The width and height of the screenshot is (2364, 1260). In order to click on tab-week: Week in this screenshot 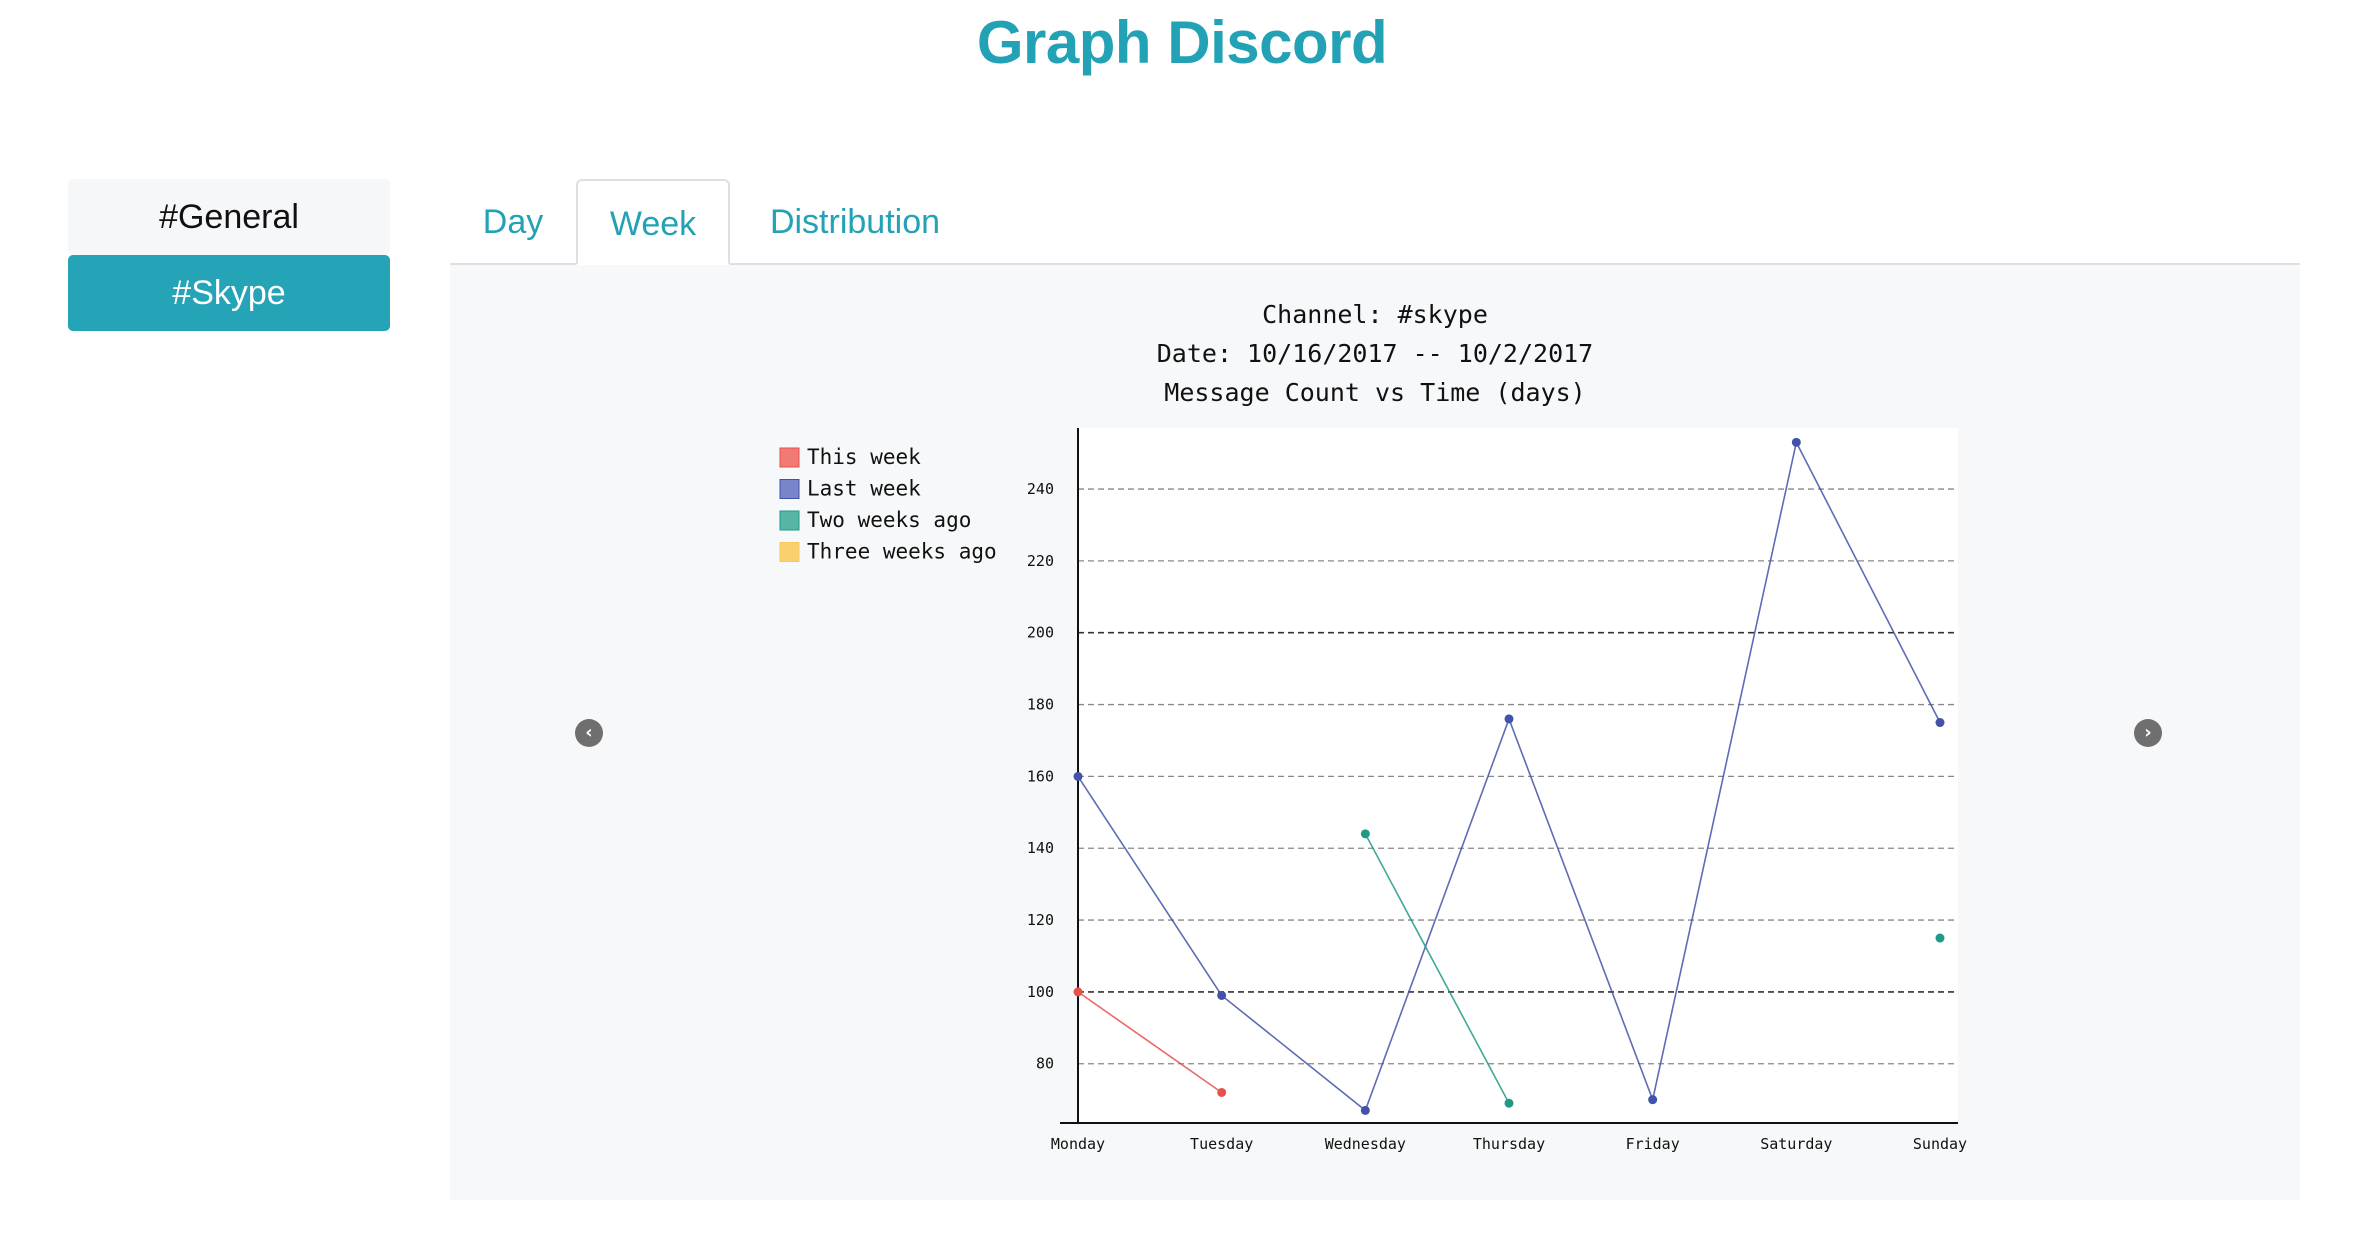, I will do `click(653, 222)`.